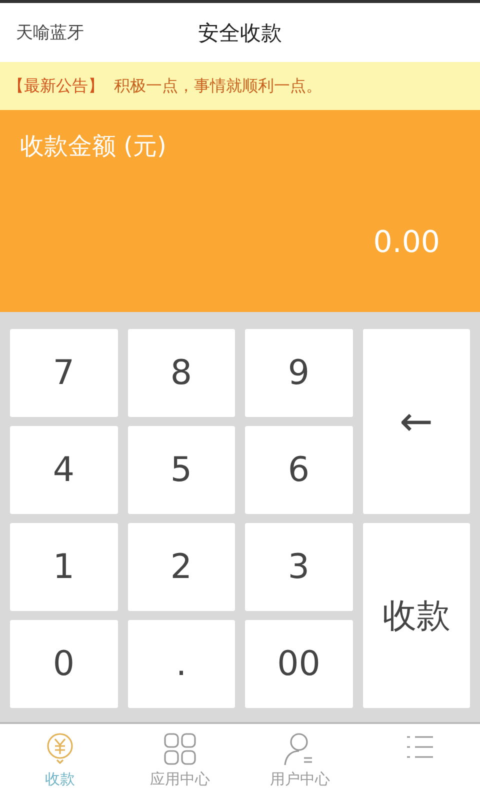 The width and height of the screenshot is (480, 800). What do you see at coordinates (298, 567) in the screenshot?
I see `number-key: 3` at bounding box center [298, 567].